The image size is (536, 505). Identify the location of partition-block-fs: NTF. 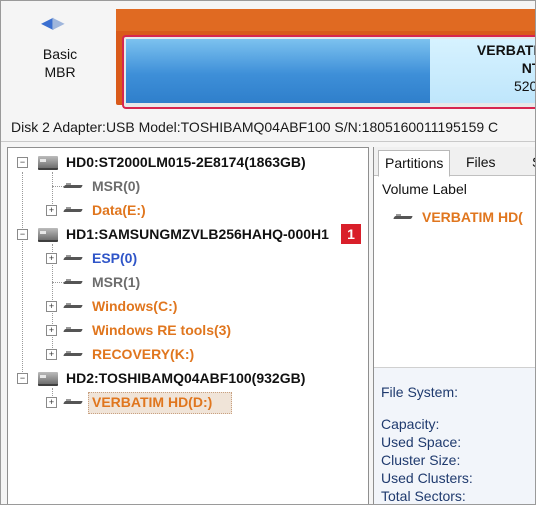
(528, 68).